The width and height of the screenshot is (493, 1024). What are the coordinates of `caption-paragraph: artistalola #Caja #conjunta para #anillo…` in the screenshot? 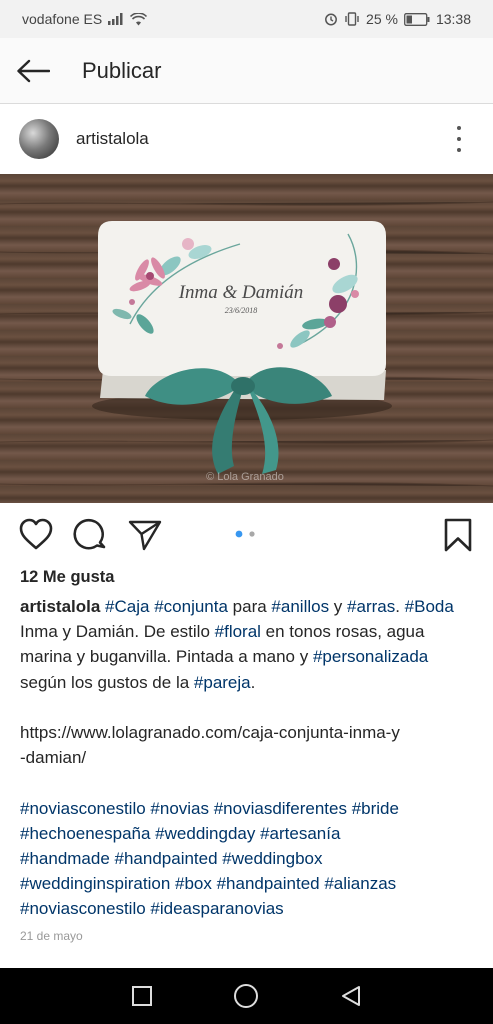 It's located at (247, 644).